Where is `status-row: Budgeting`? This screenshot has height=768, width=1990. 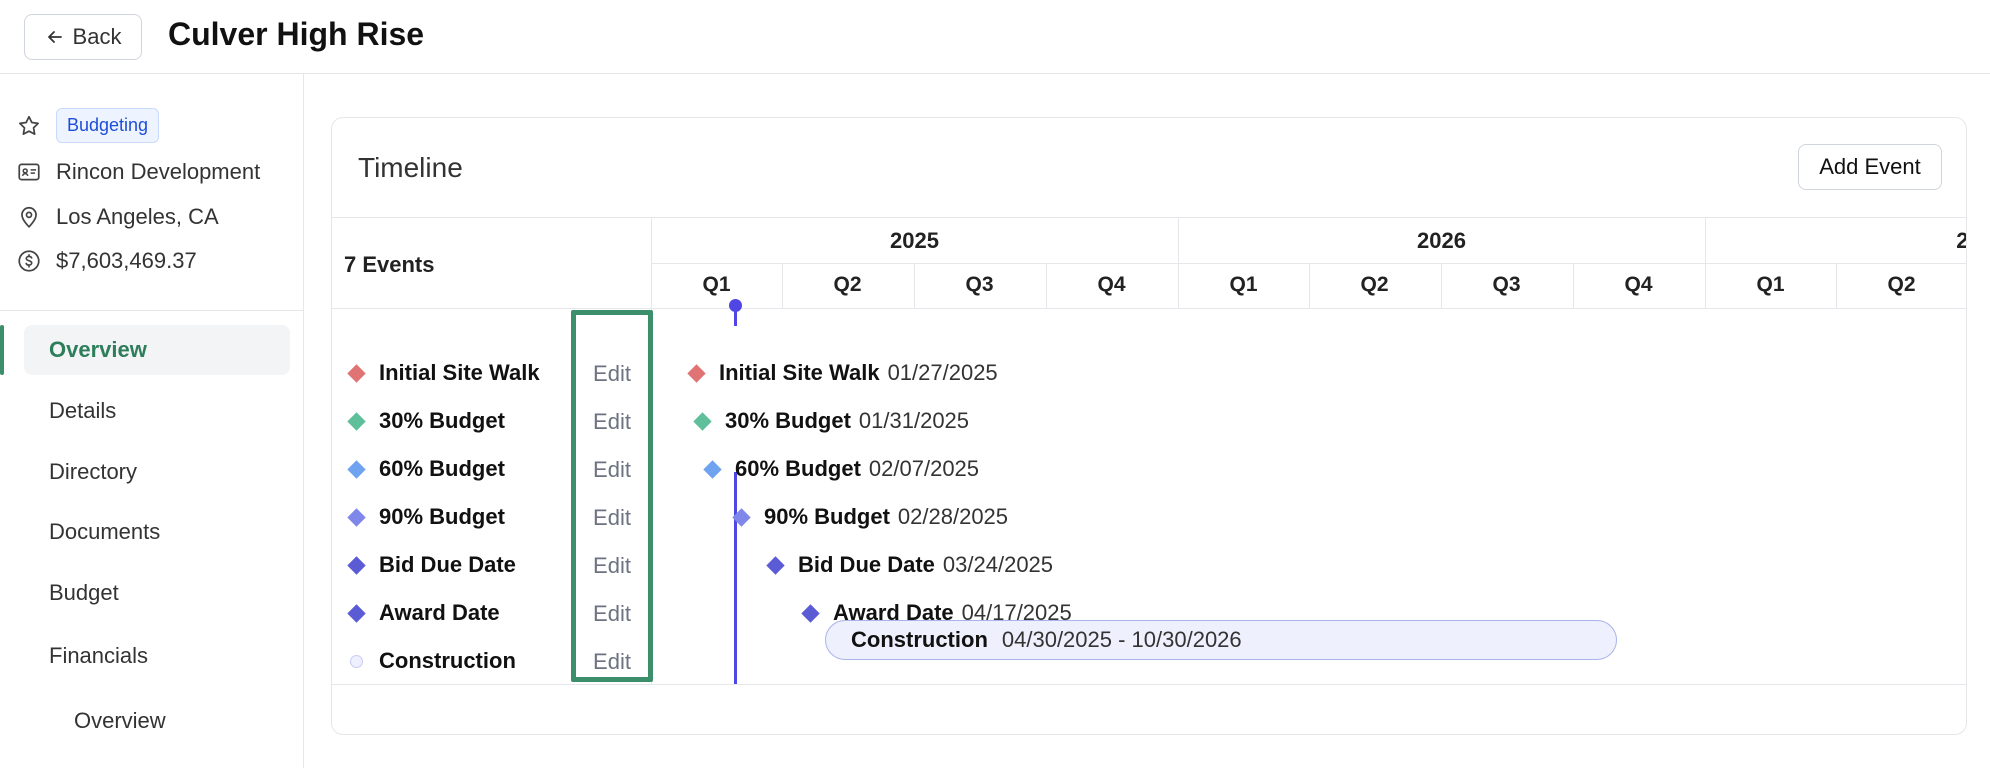
status-row: Budgeting is located at coordinates (88, 125).